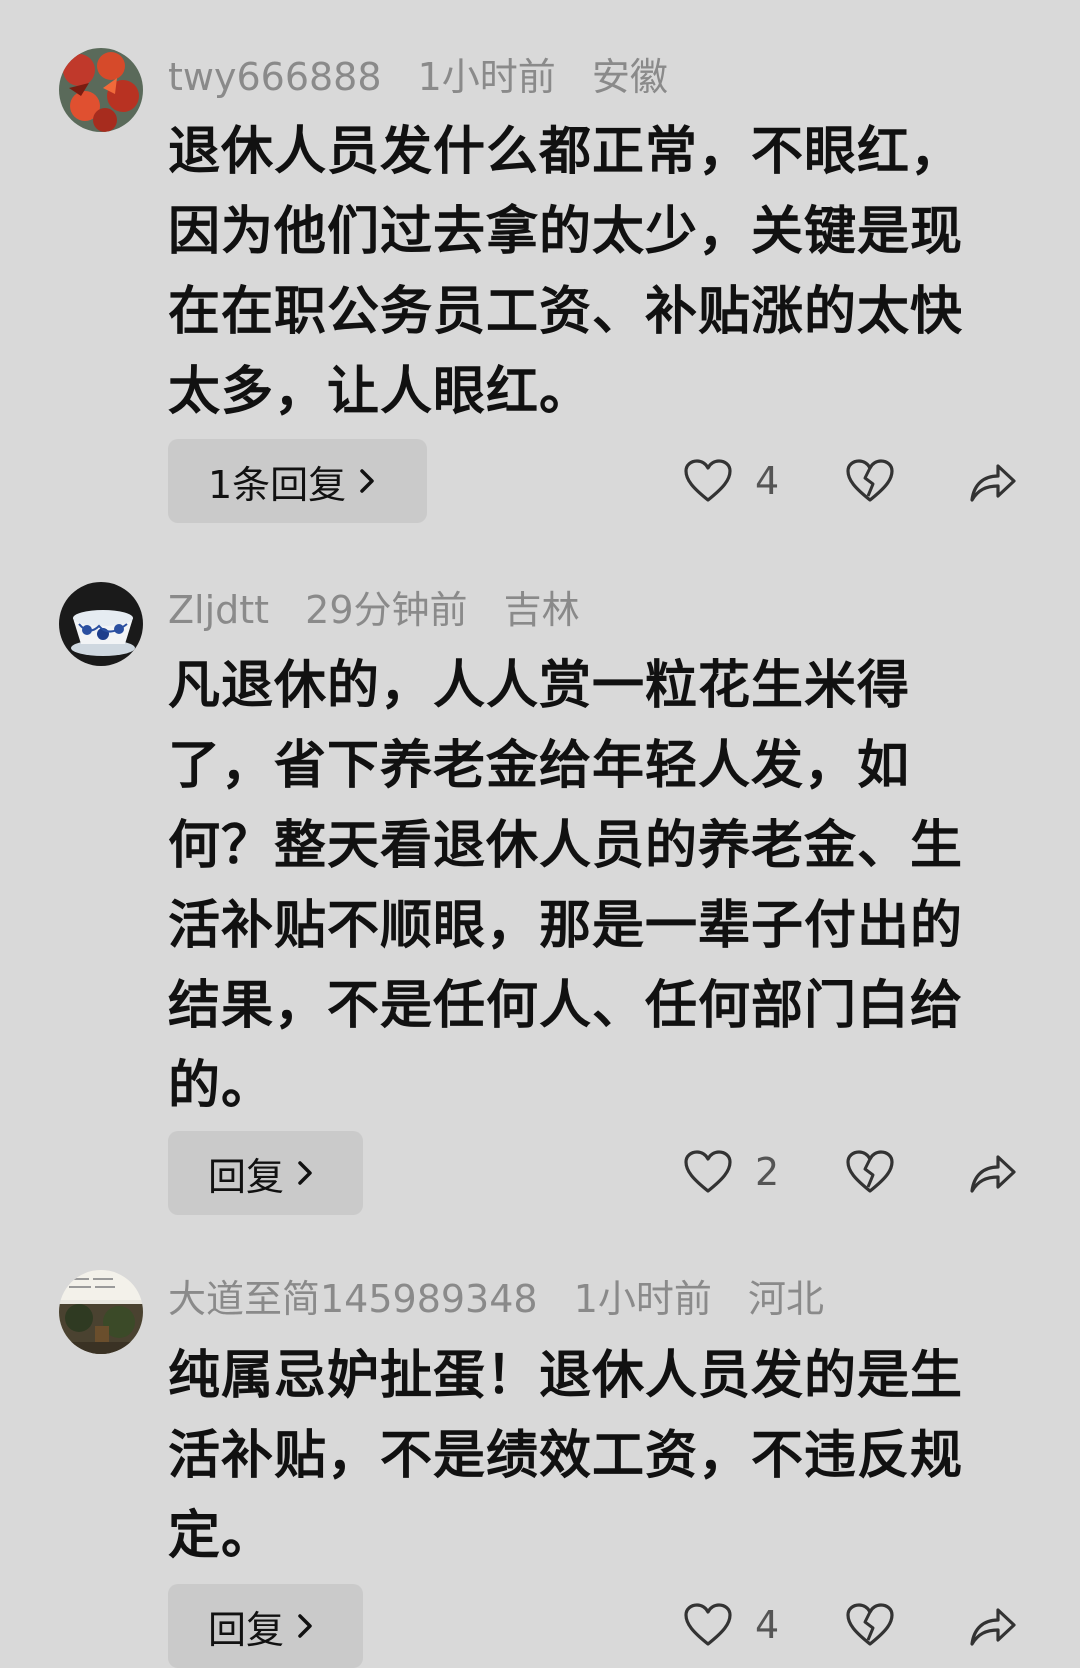 This screenshot has height=1668, width=1080. Describe the element at coordinates (566, 312) in the screenshot. I see `comment-line: 在在职公务员工资、补贴涨的太快` at that location.